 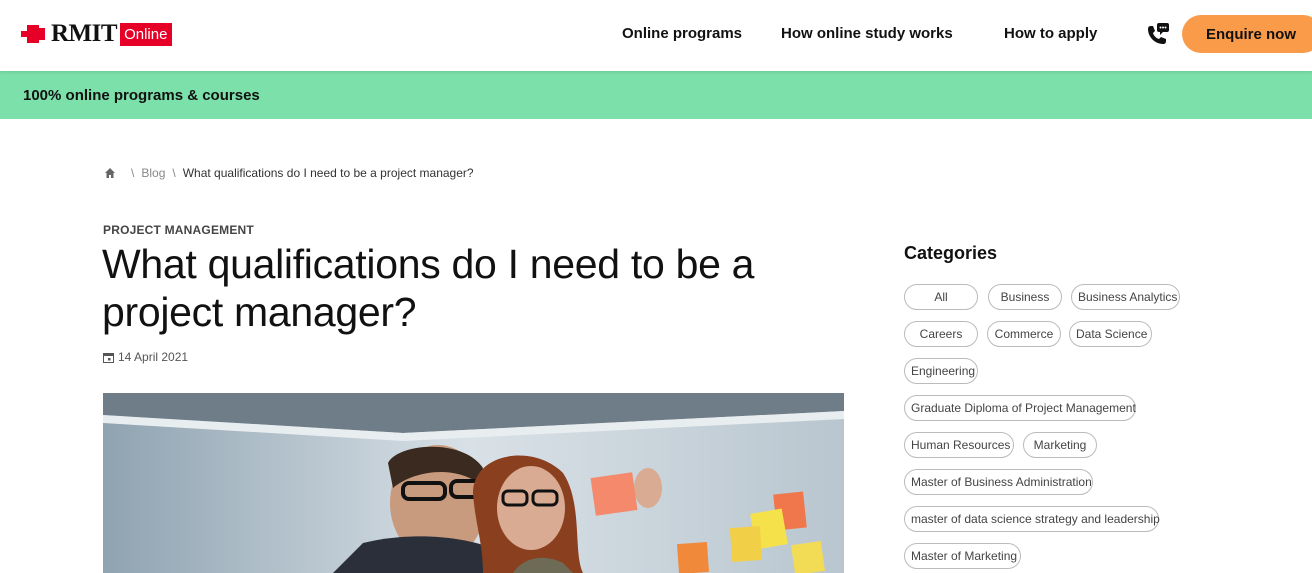 What do you see at coordinates (153, 173) in the screenshot?
I see `breadcrumb-blog: Blog` at bounding box center [153, 173].